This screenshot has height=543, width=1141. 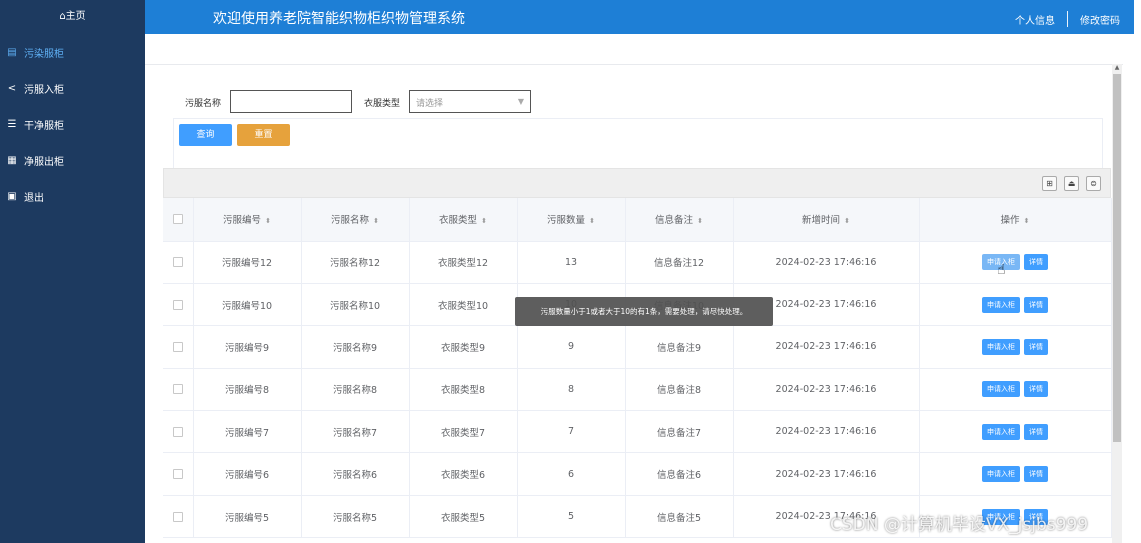 What do you see at coordinates (1001, 270) in the screenshot?
I see `hand-cursor-icon: ☝` at bounding box center [1001, 270].